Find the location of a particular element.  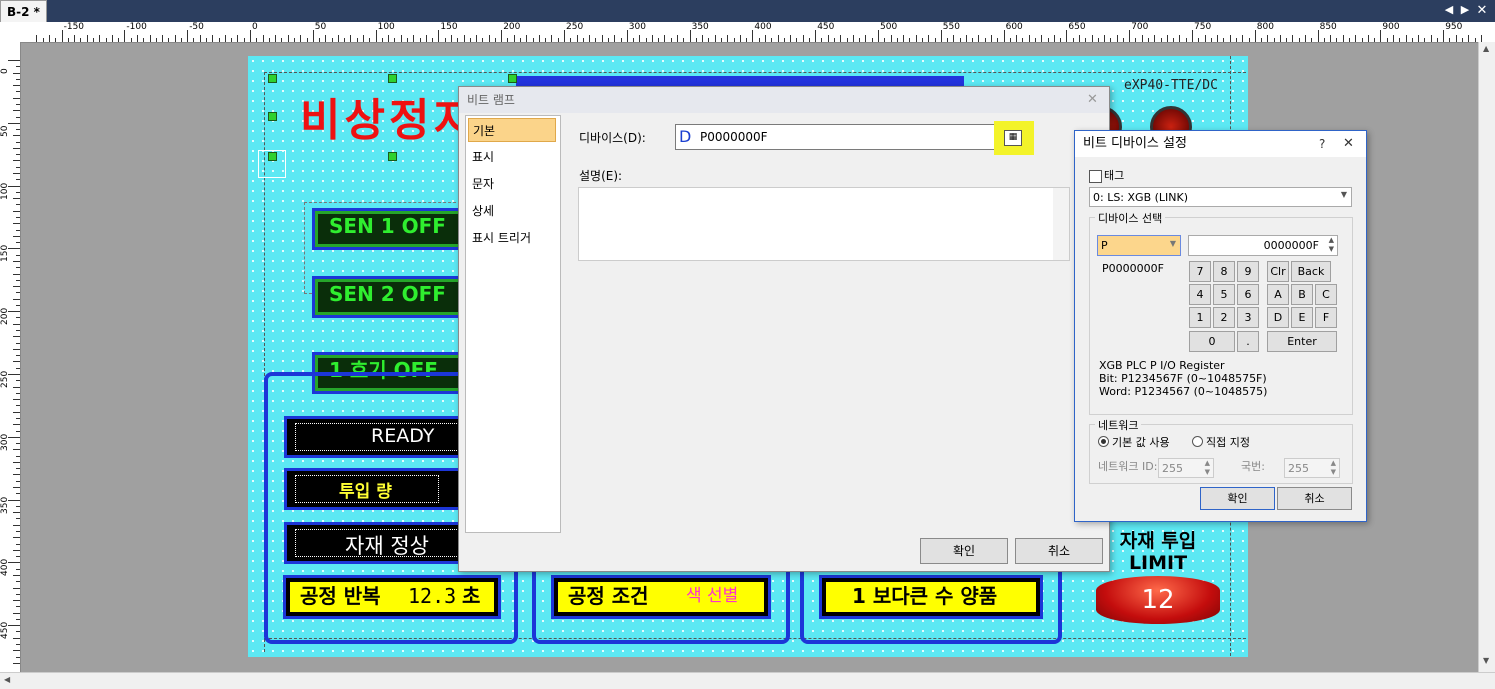

message-material-ok: 자재 정상 is located at coordinates (377, 543).